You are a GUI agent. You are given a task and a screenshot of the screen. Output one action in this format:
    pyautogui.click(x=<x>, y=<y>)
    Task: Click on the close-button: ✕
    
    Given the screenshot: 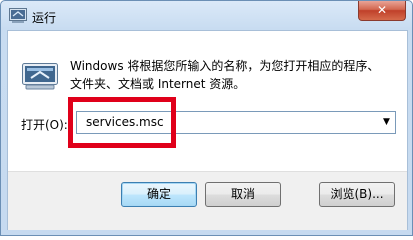 What is the action you would take?
    pyautogui.click(x=382, y=11)
    